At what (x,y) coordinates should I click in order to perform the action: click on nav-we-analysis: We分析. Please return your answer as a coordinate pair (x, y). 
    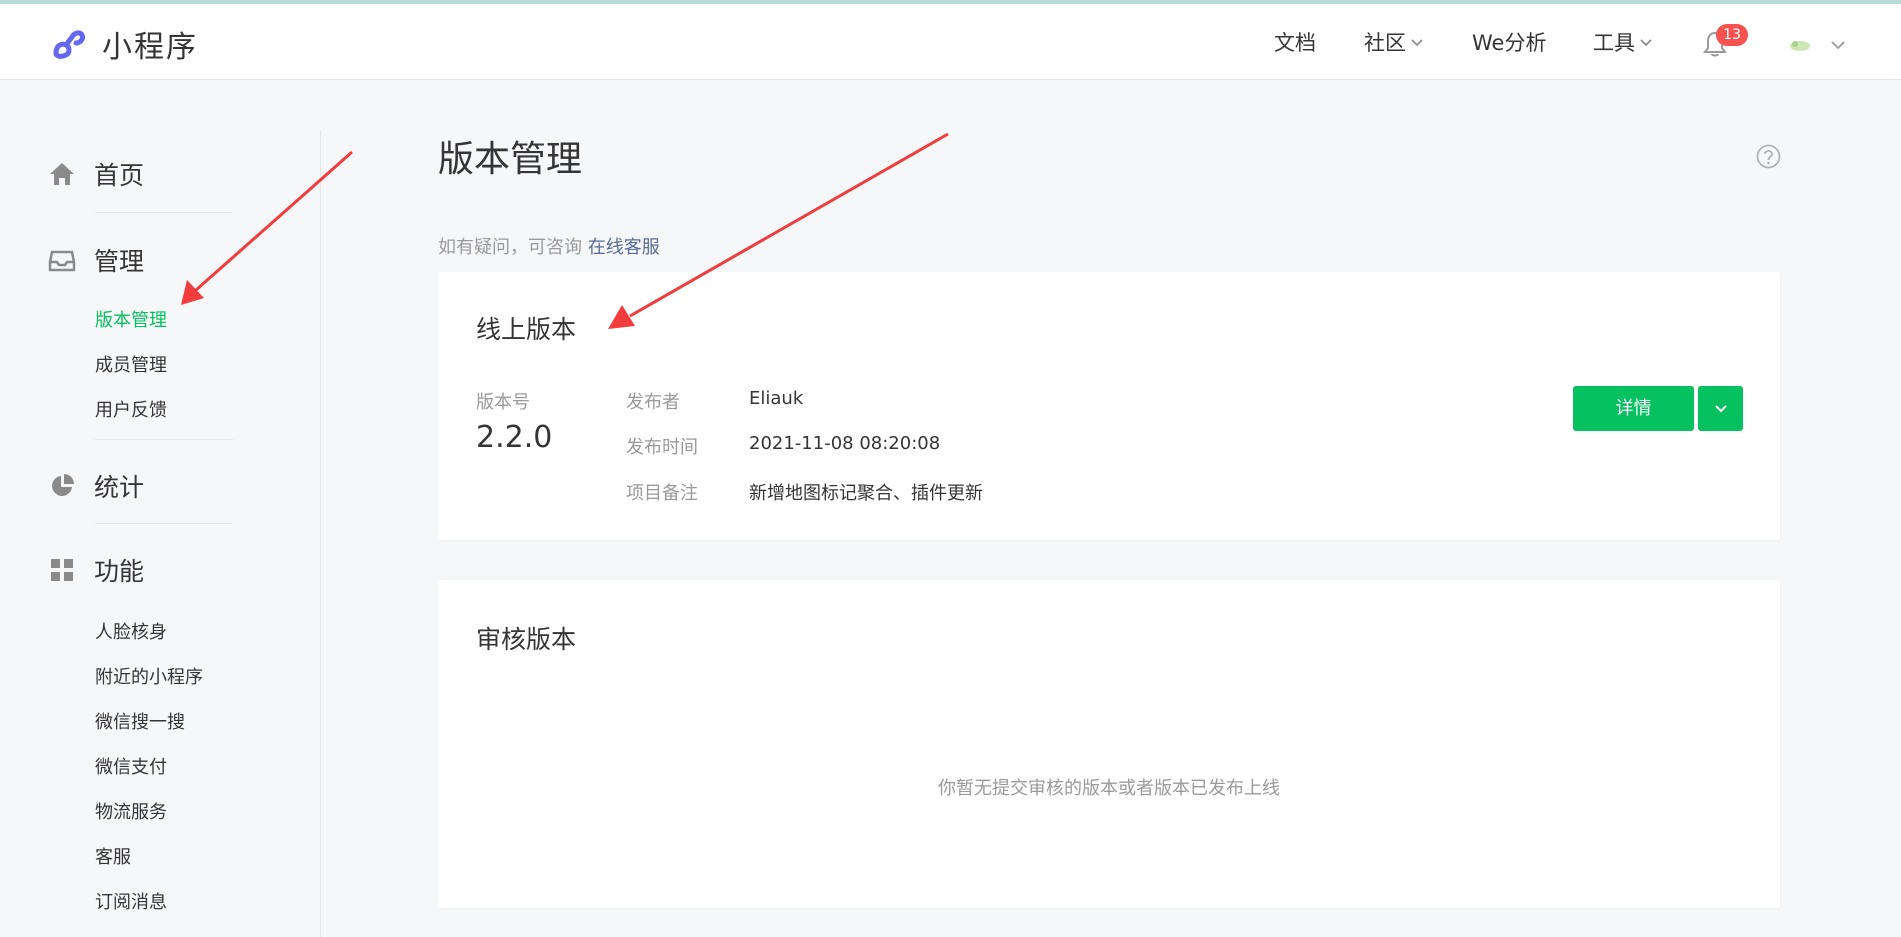
    Looking at the image, I should click on (1509, 42).